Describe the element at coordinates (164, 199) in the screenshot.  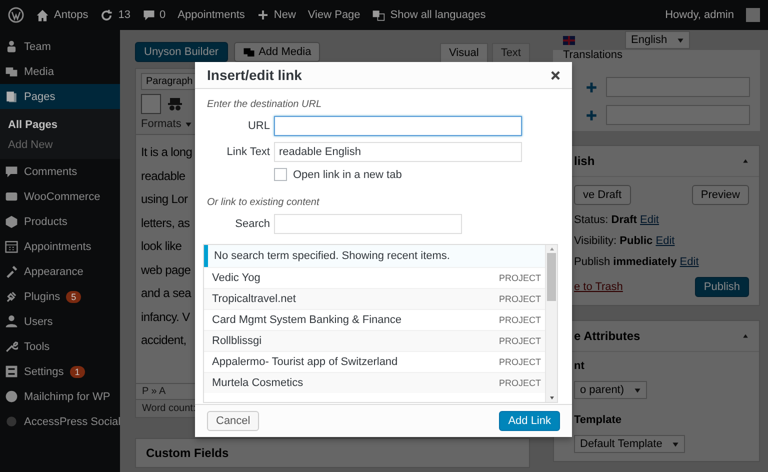
I see `editor-text-line: using Lor` at that location.